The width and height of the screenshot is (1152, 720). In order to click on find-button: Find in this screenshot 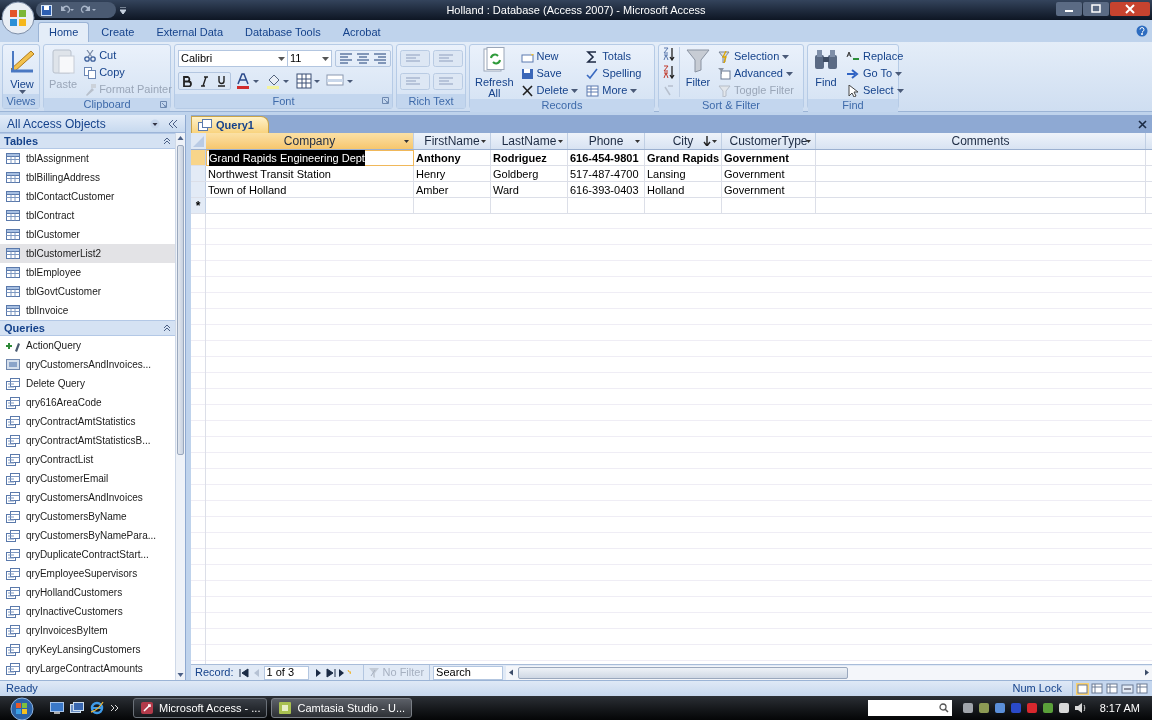, I will do `click(826, 67)`.